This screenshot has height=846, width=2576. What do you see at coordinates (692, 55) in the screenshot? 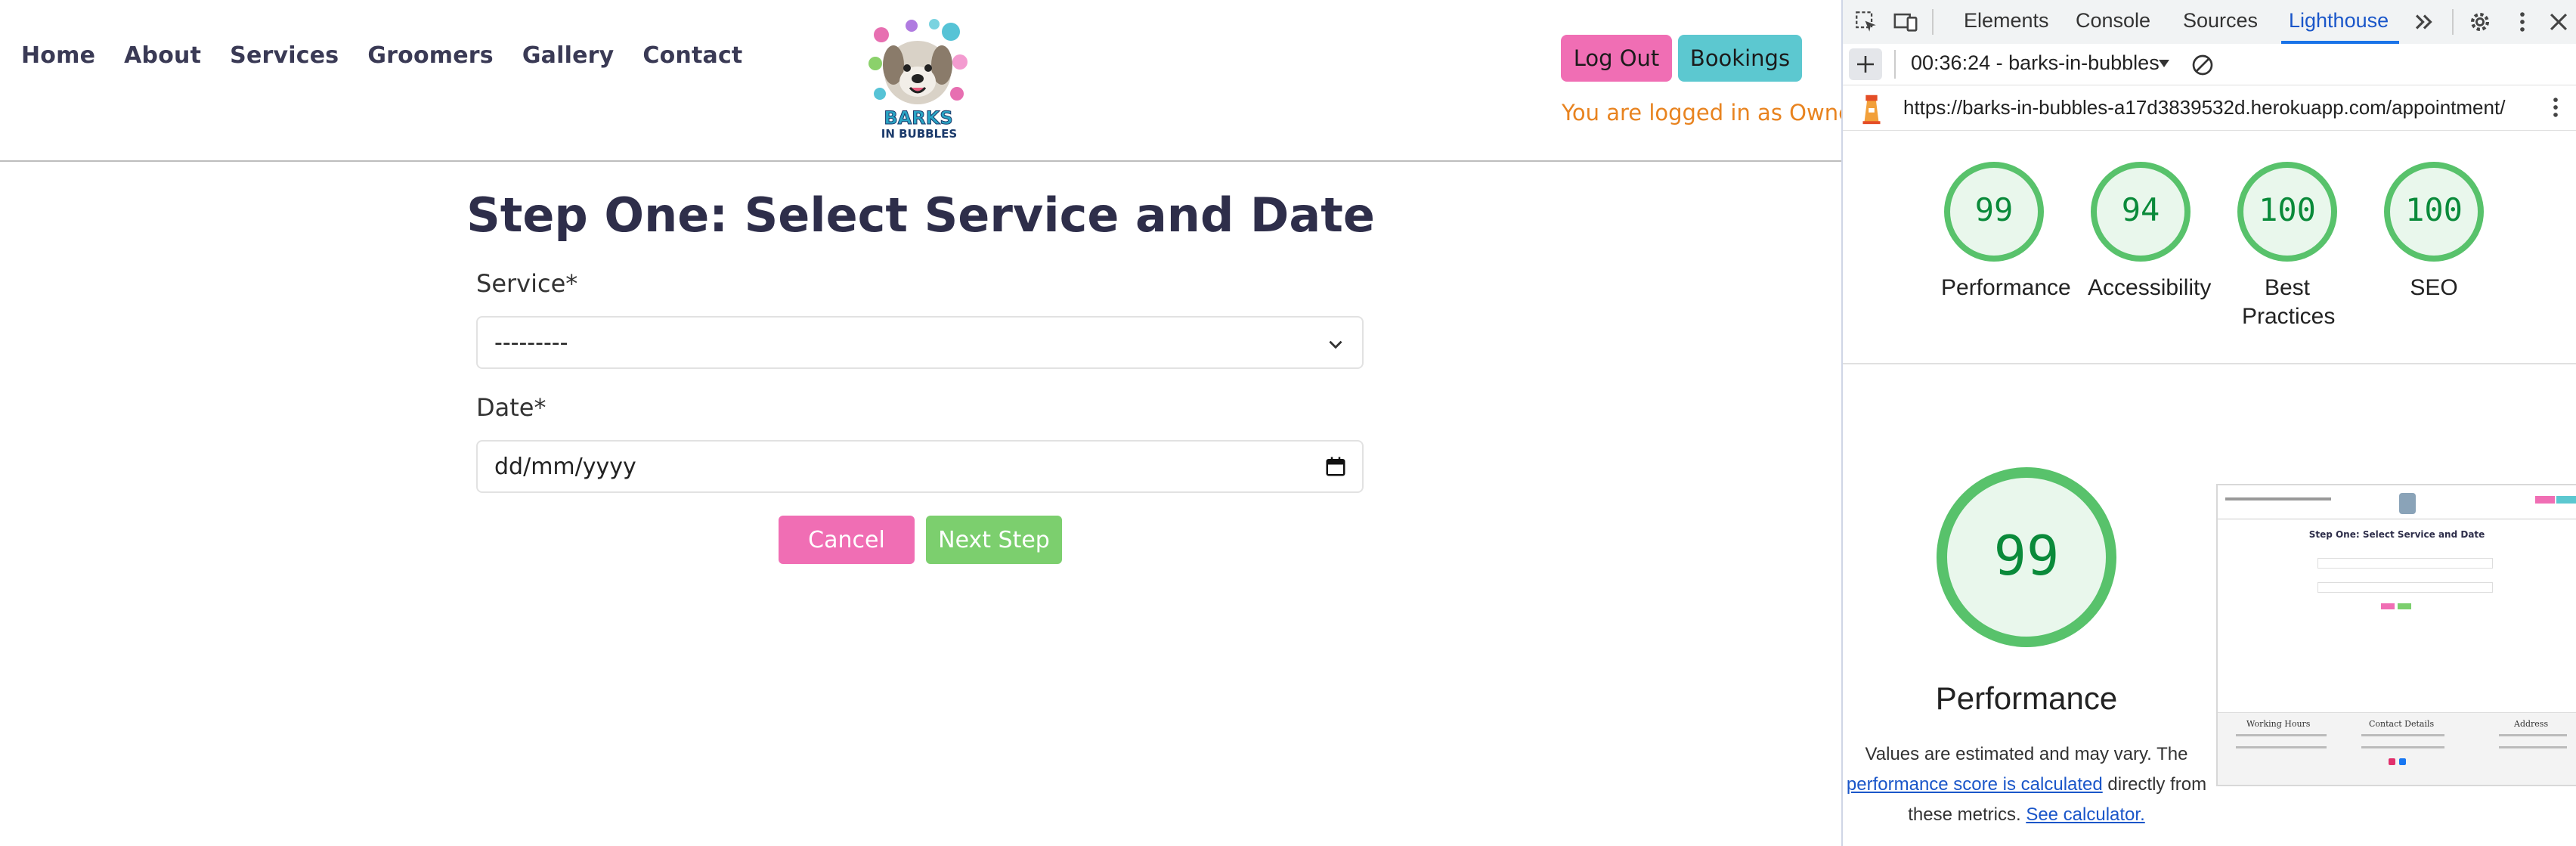
I see `nav-contact: Contact` at bounding box center [692, 55].